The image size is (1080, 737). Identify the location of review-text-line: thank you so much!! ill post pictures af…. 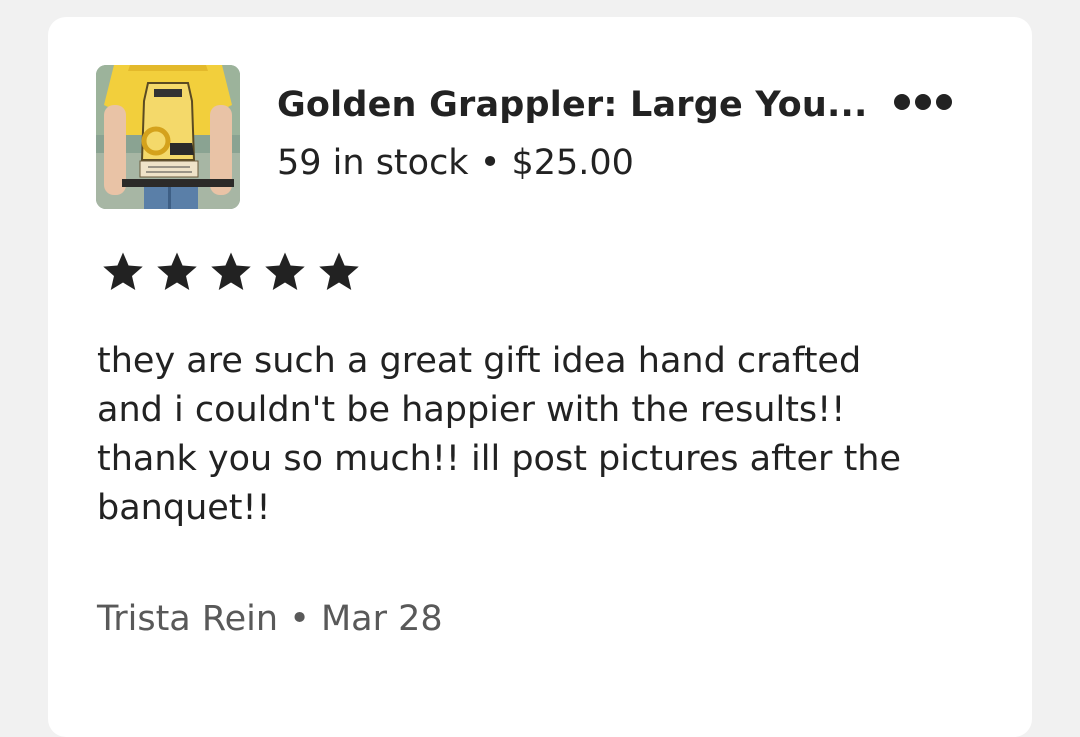
(499, 459).